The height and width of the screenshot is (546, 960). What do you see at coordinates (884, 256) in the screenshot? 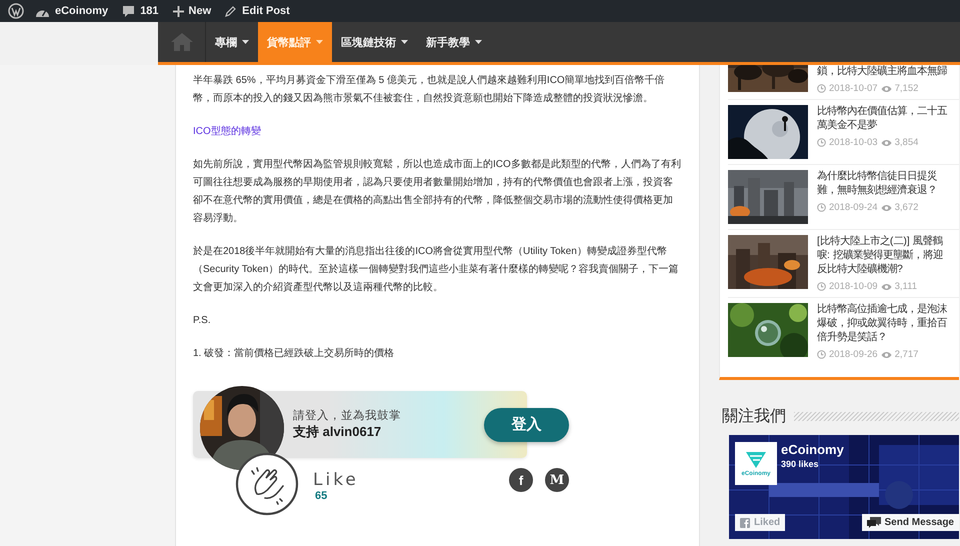
I see `post-title-link: [比特大陸上市之(二)] 風聲鶴唳: 挖礦業變得更壟斷，將迎反比特大陸礦機潮?` at bounding box center [884, 256].